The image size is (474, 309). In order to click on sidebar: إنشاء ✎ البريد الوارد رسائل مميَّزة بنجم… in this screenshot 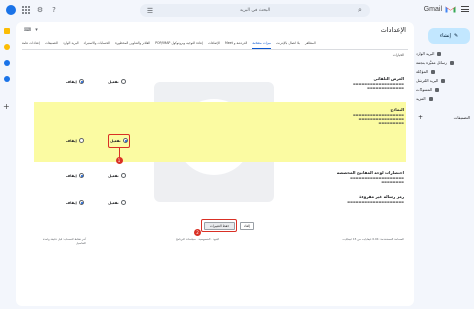, I will do `click(445, 165)`.